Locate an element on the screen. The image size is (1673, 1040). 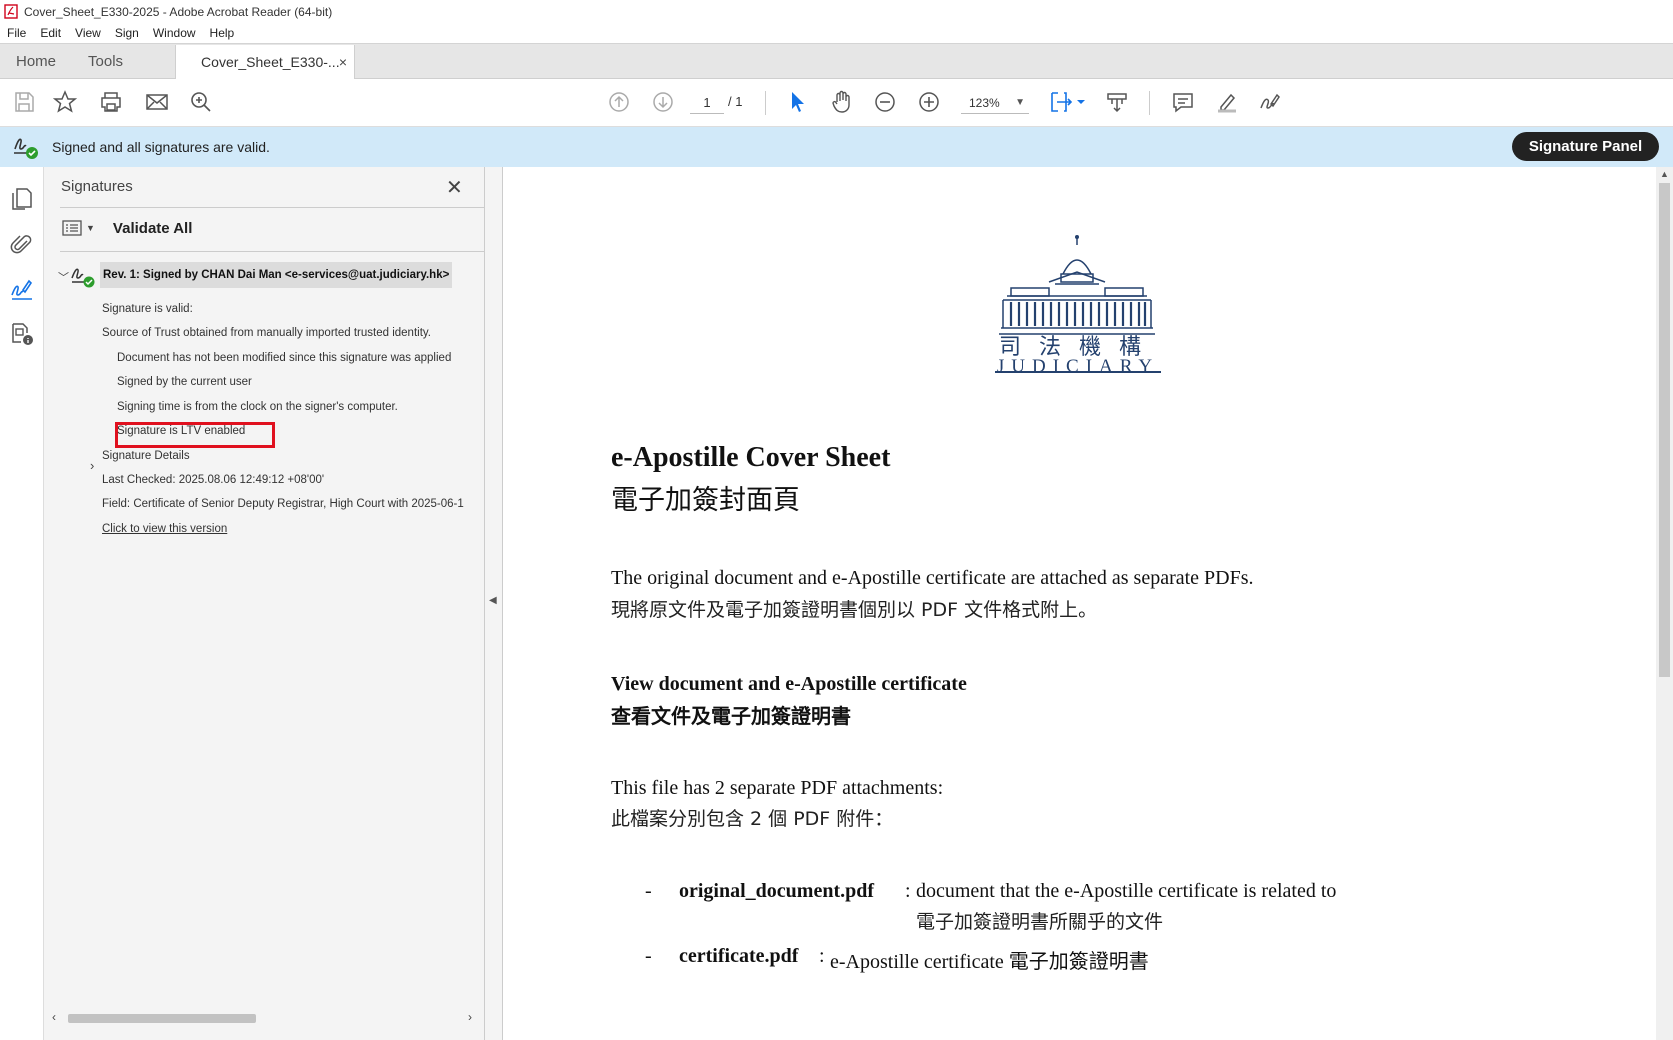
menu-window: Window is located at coordinates (174, 33).